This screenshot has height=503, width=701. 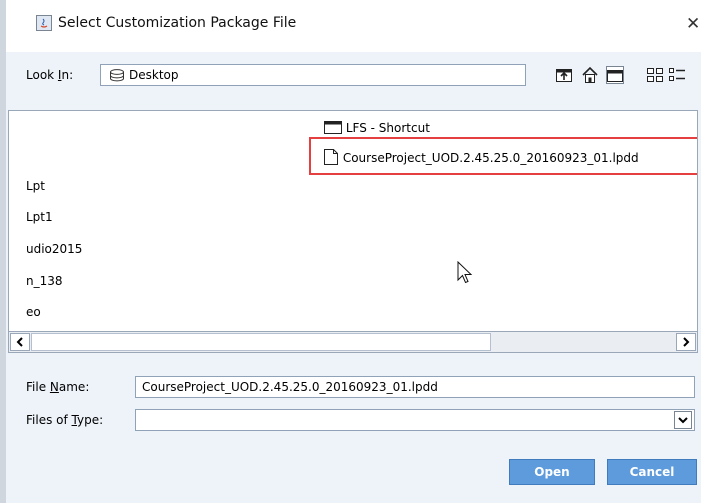 I want to click on file-type-dropdown-button, so click(x=683, y=420).